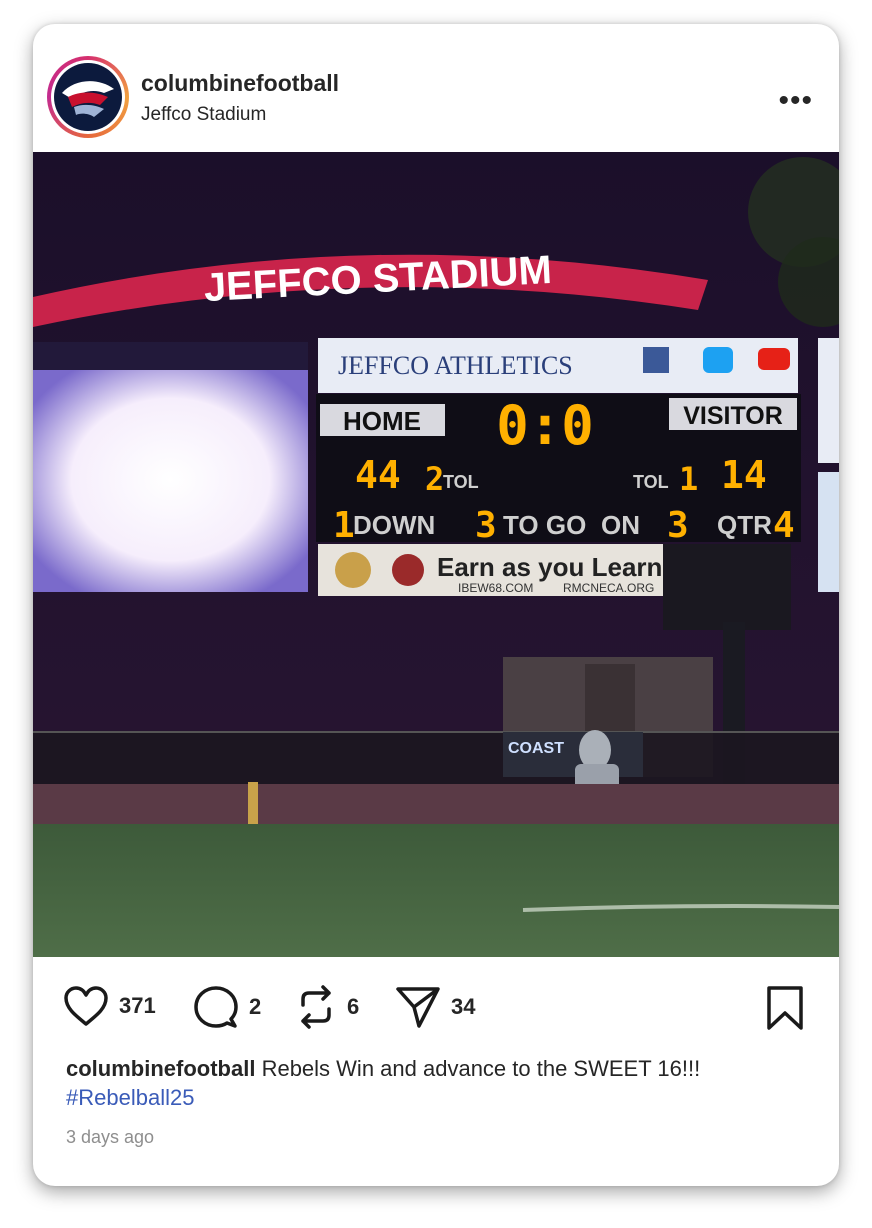  Describe the element at coordinates (130, 1097) in the screenshot. I see `hashtag-link: #Rebelball25` at that location.